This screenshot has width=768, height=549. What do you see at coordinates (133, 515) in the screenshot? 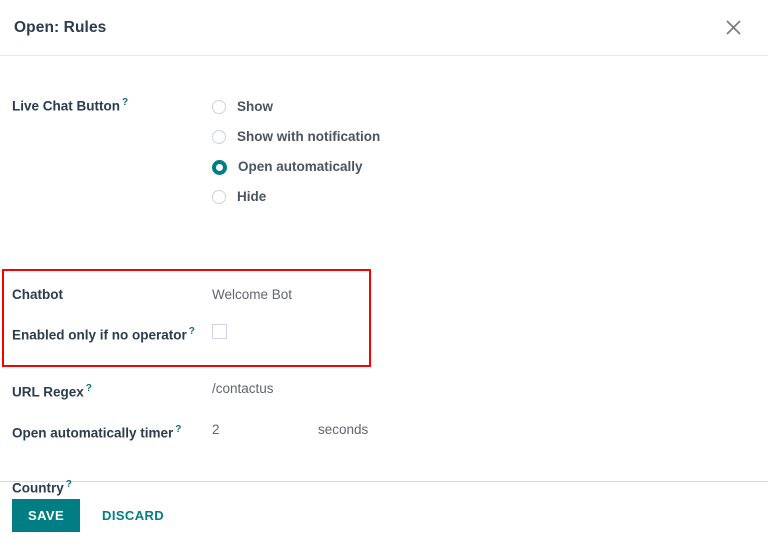
I see `discard-button: DISCARD` at bounding box center [133, 515].